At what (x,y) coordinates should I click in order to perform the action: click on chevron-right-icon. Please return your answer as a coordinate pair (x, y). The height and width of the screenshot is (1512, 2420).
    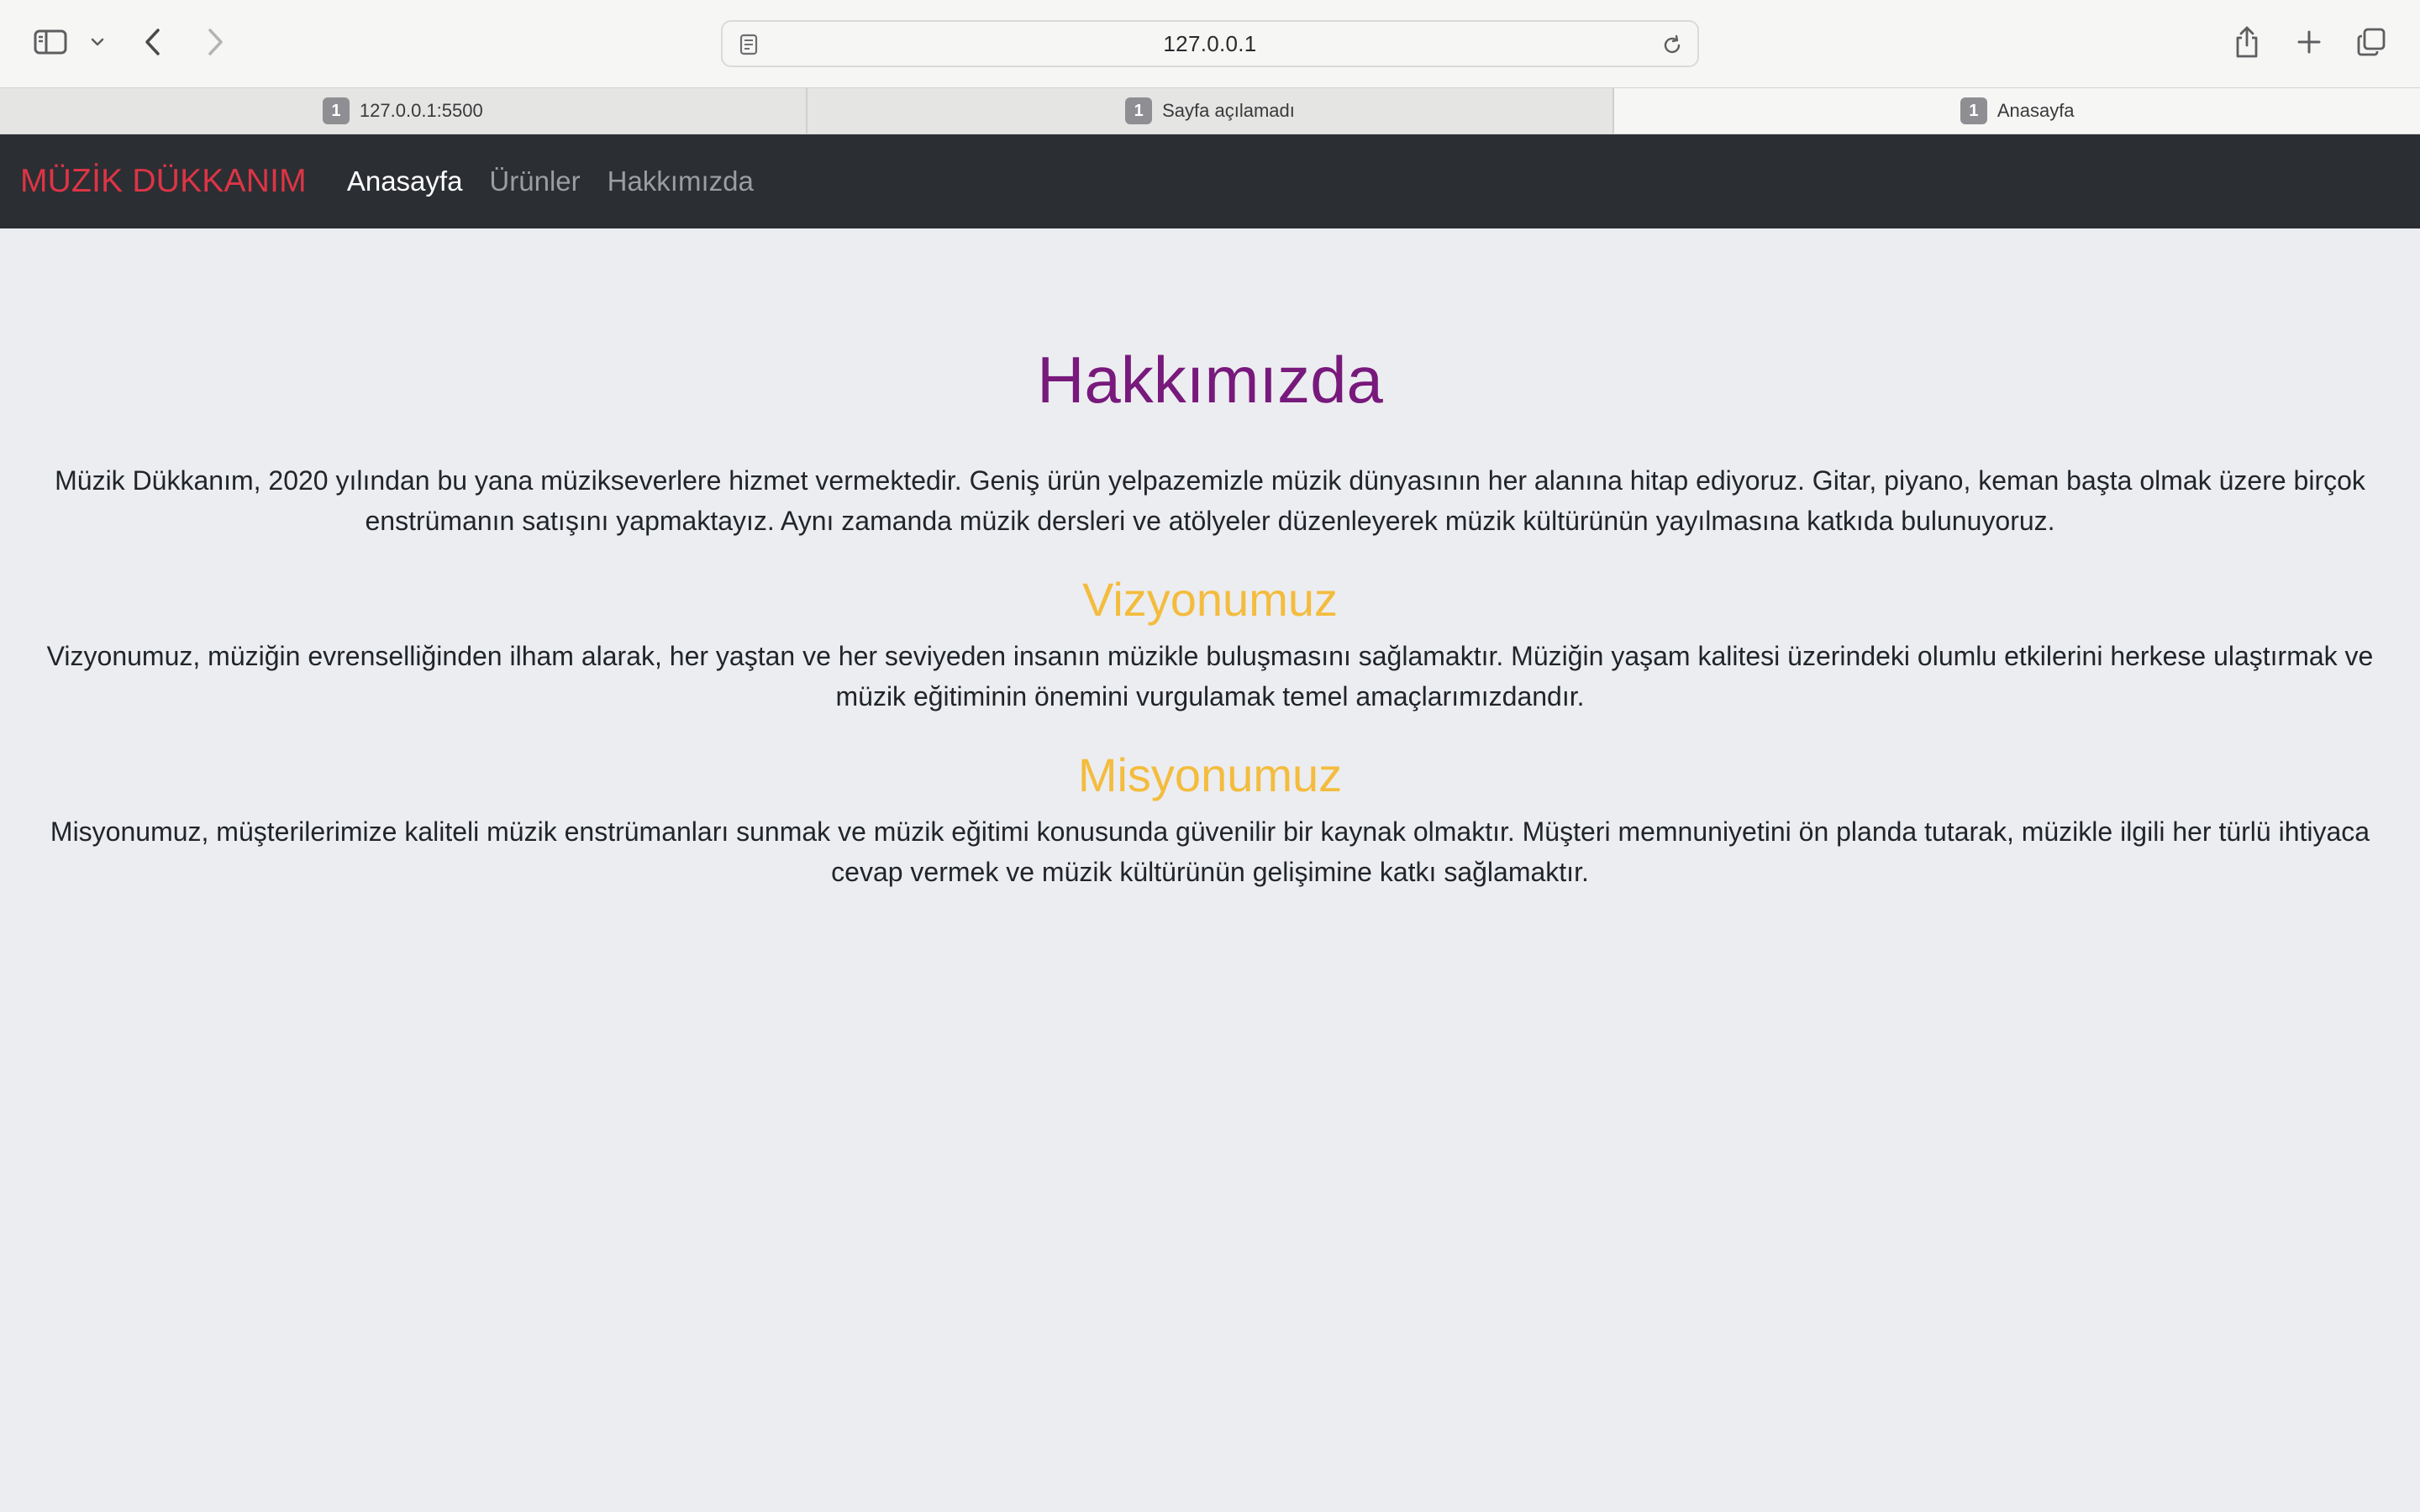
    Looking at the image, I should click on (216, 42).